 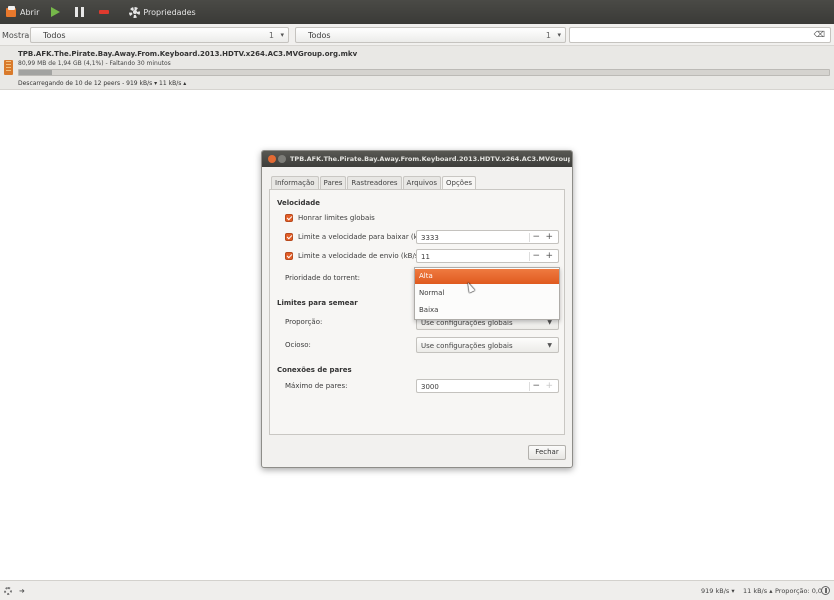 I want to click on tracker-filter-combo: Todos 1 ▾, so click(x=430, y=35).